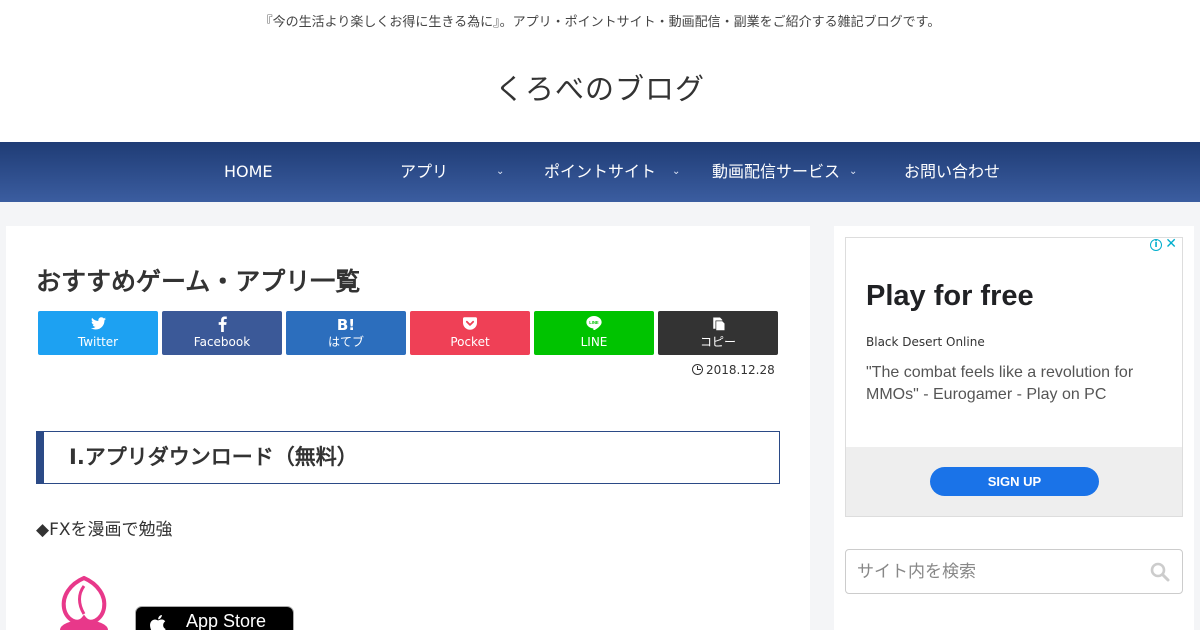 Image resolution: width=1200 pixels, height=630 pixels. I want to click on nav-item-label: 動画配信サービス, so click(776, 171).